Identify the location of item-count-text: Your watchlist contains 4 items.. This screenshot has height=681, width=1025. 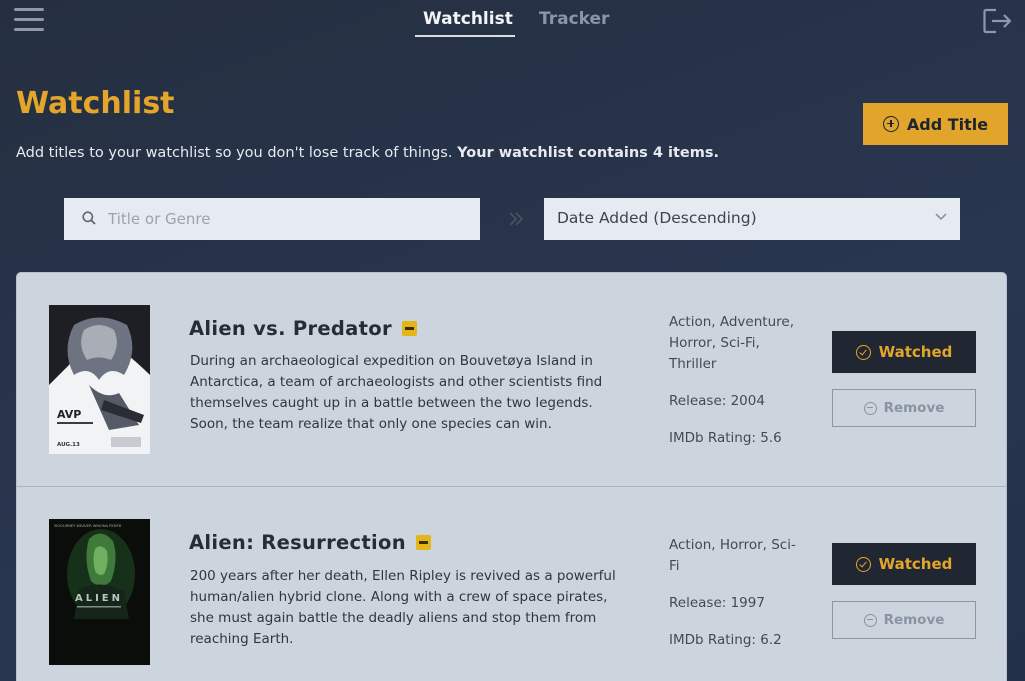
(588, 153).